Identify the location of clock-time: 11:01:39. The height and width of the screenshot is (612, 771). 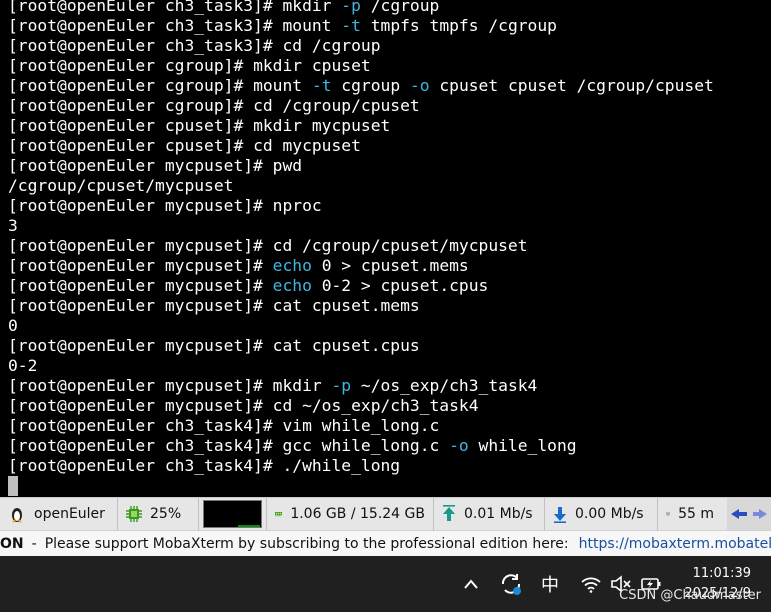
(721, 573).